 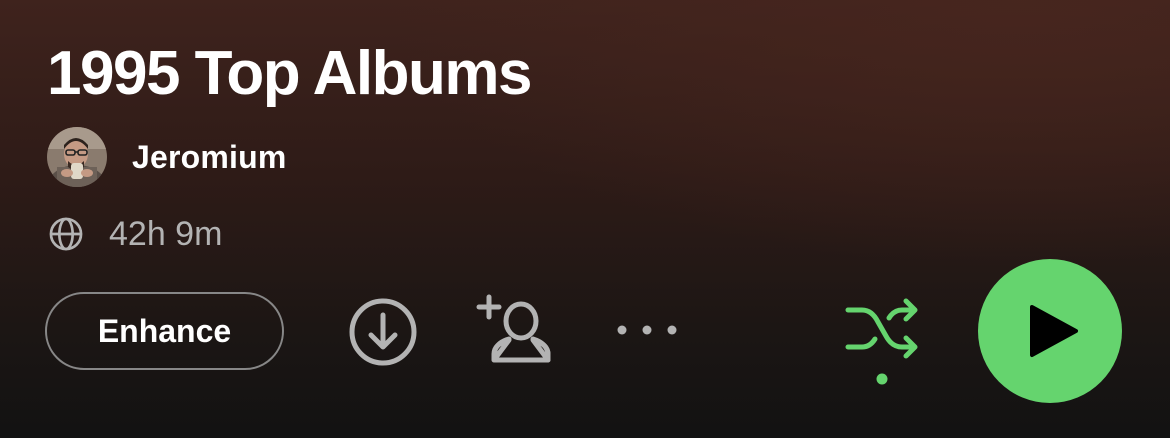 I want to click on add-user-icon, so click(x=516, y=329).